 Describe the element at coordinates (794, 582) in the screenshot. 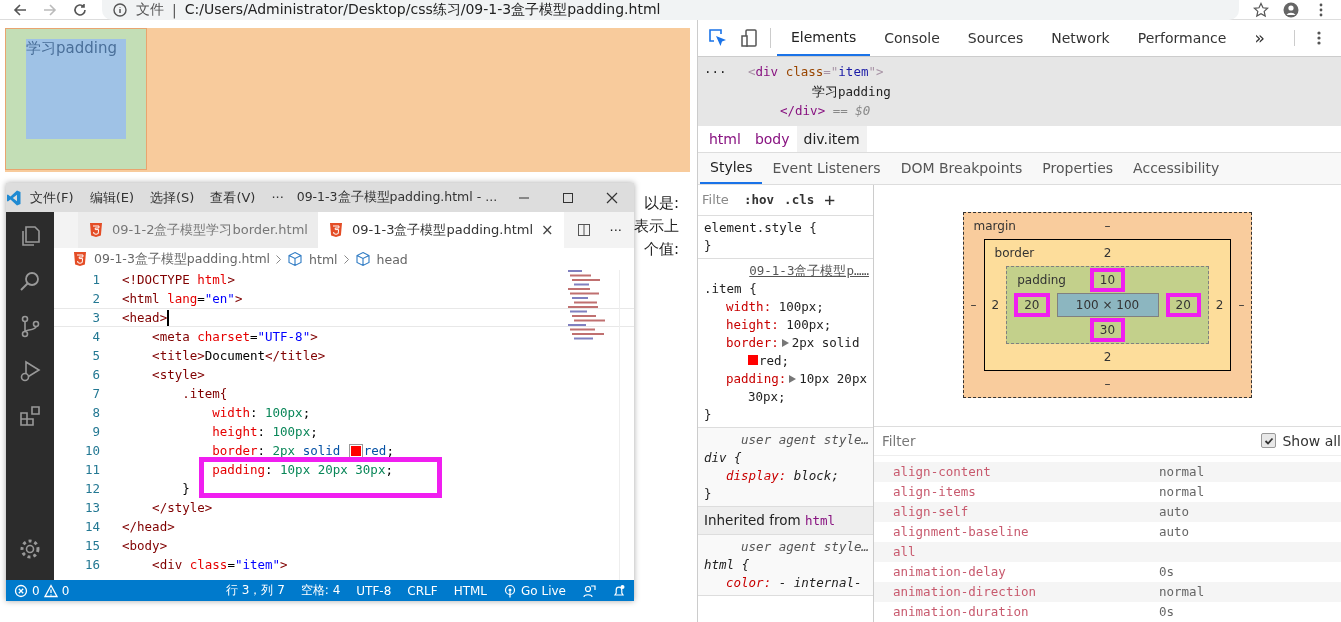

I see `css-declaration: color: - internal-` at that location.